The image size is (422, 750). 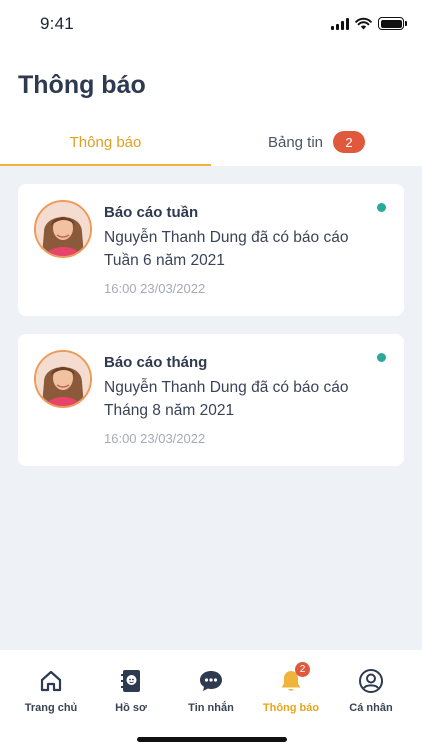 I want to click on nav-item-home: Trang chủ, so click(x=51, y=690).